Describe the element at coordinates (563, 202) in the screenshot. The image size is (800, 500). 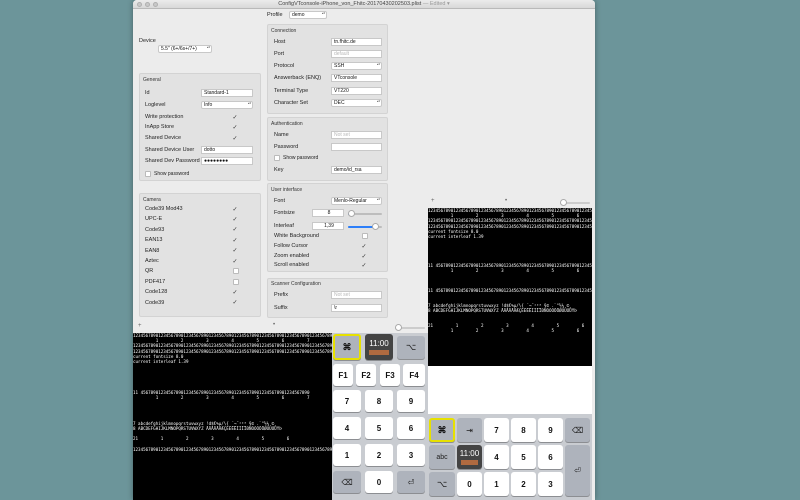
I see `landscape-zoom-knob` at that location.